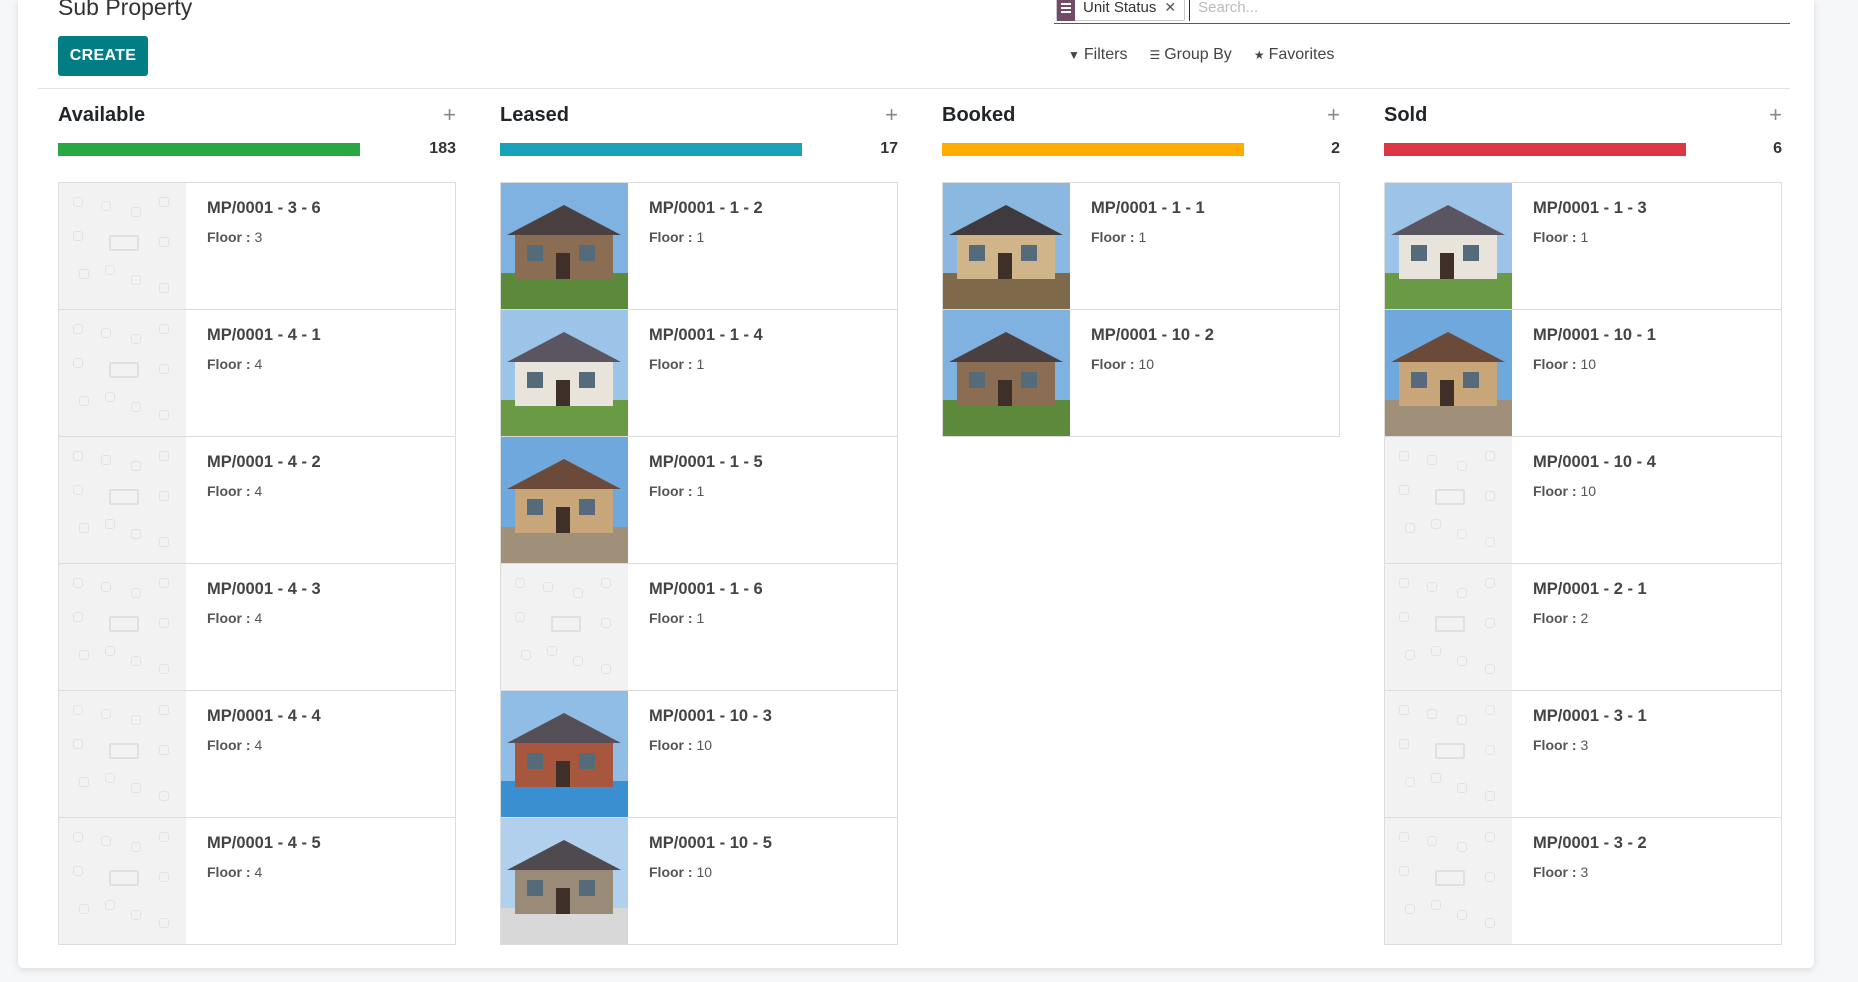  I want to click on kanban-card: MP/0001 - 4 - 4 Floor : 4, so click(257, 754).